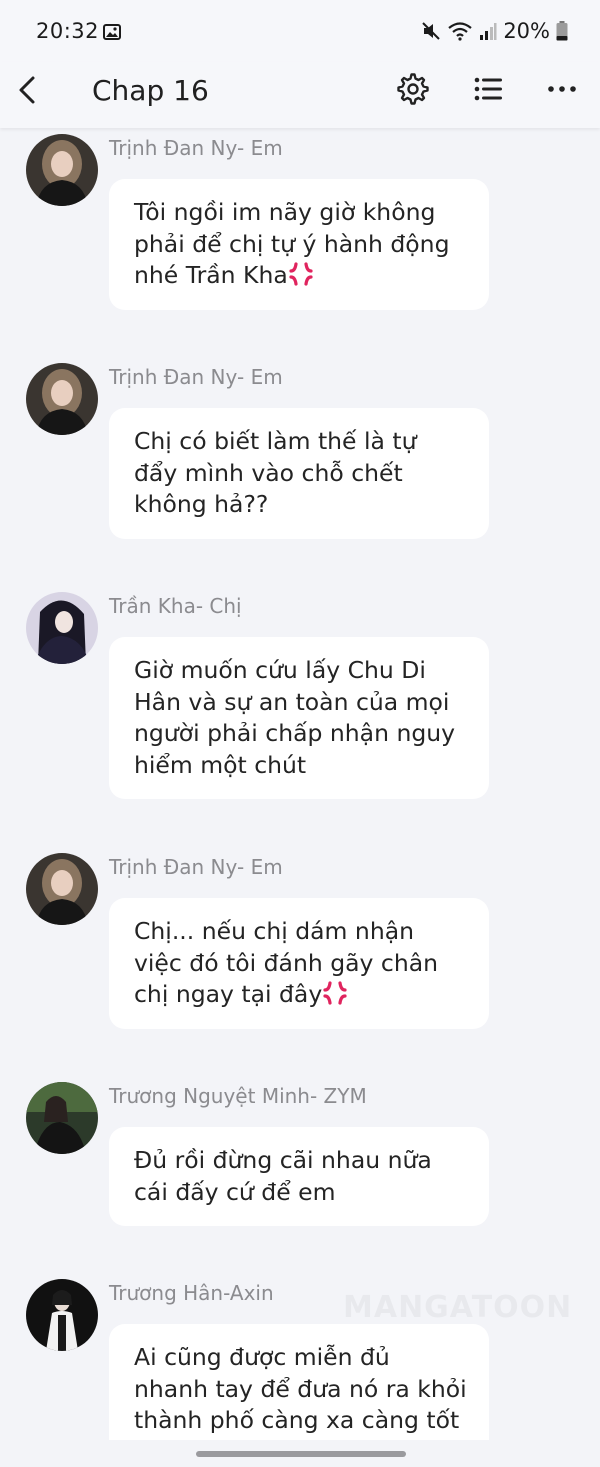 This screenshot has height=1467, width=600. What do you see at coordinates (489, 89) in the screenshot?
I see `list-icon` at bounding box center [489, 89].